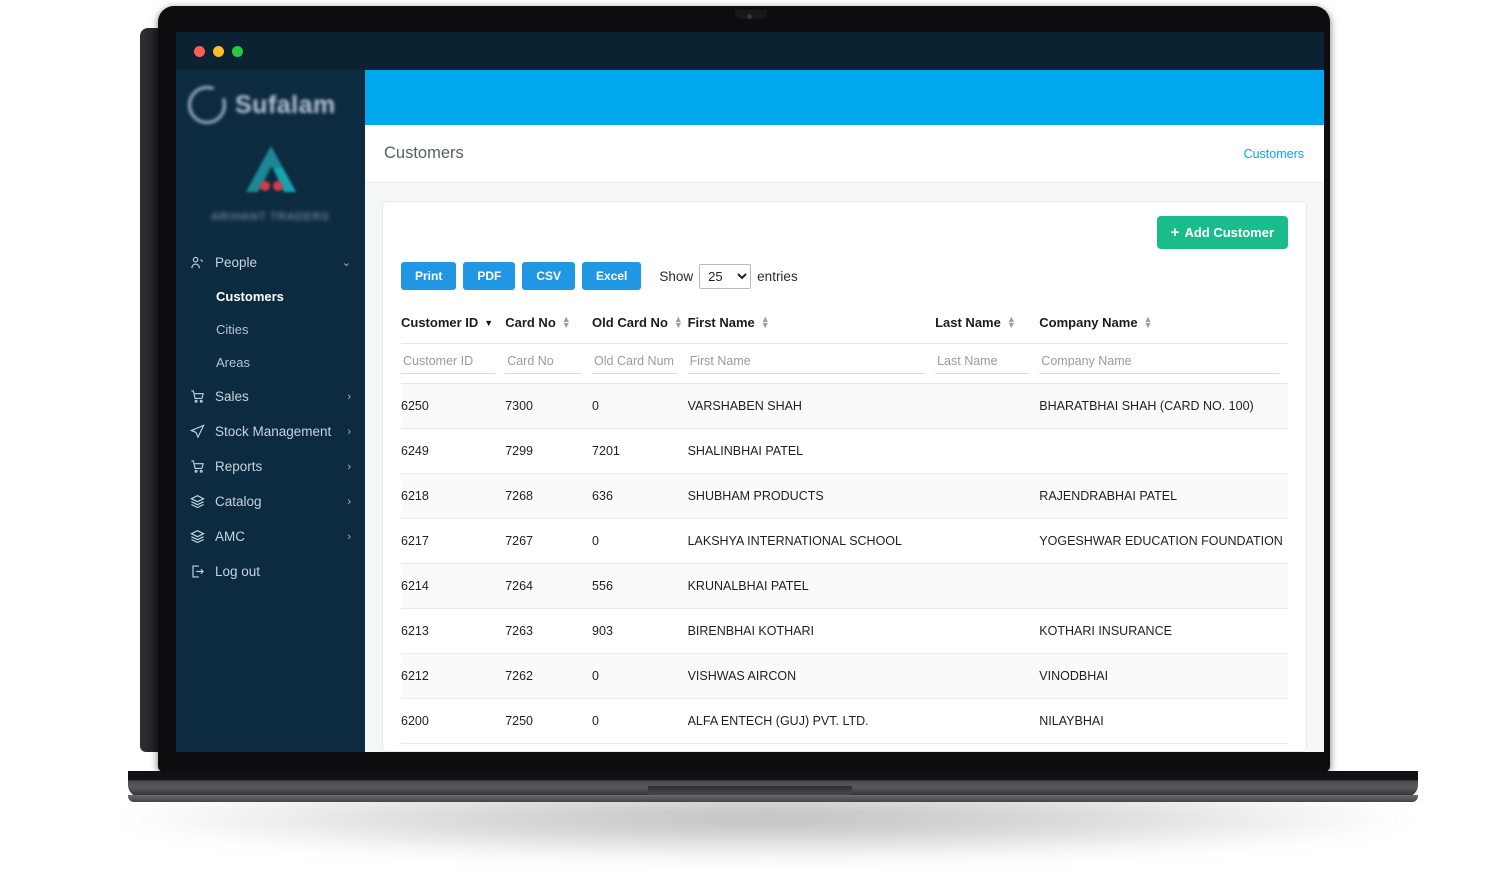 Image resolution: width=1500 pixels, height=874 pixels. What do you see at coordinates (207, 105) in the screenshot?
I see `brand-logo-icon` at bounding box center [207, 105].